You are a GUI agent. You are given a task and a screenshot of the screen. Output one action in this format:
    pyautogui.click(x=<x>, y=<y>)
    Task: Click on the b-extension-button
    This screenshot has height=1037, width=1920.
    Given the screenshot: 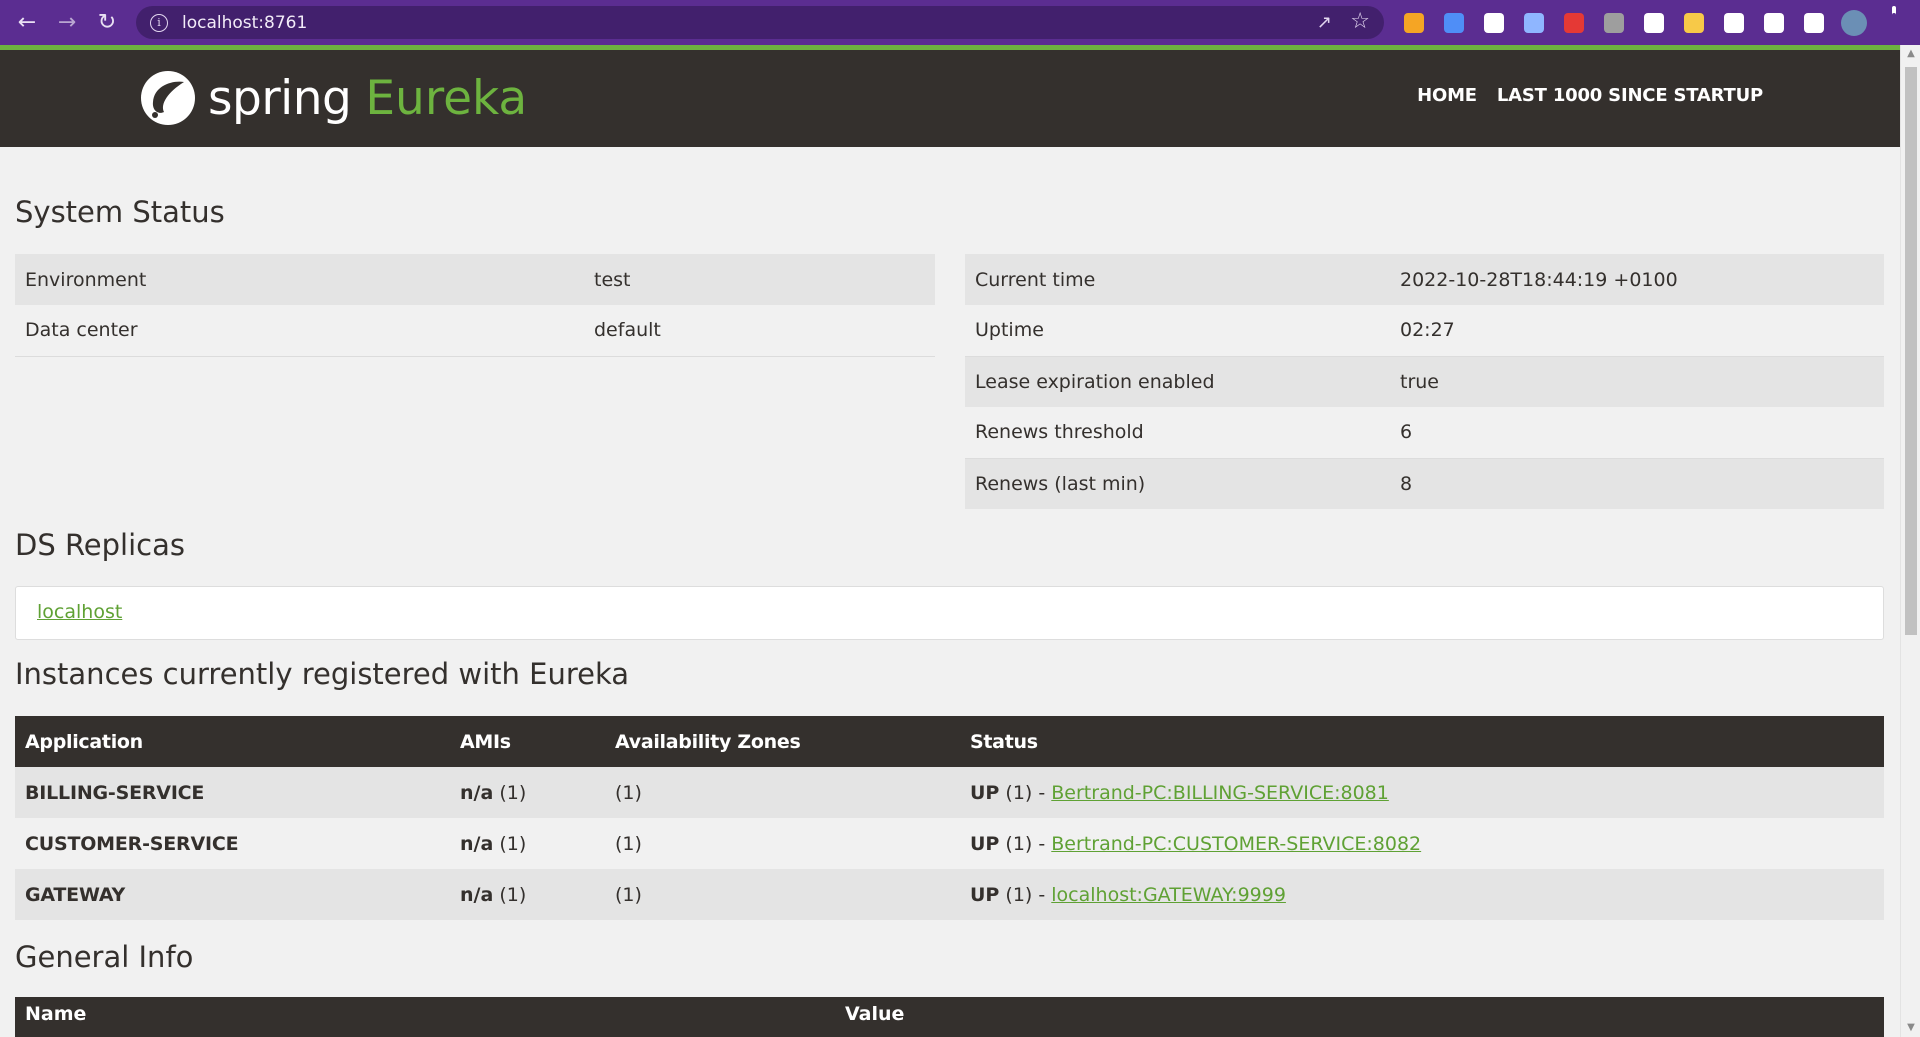 What is the action you would take?
    pyautogui.click(x=1654, y=22)
    